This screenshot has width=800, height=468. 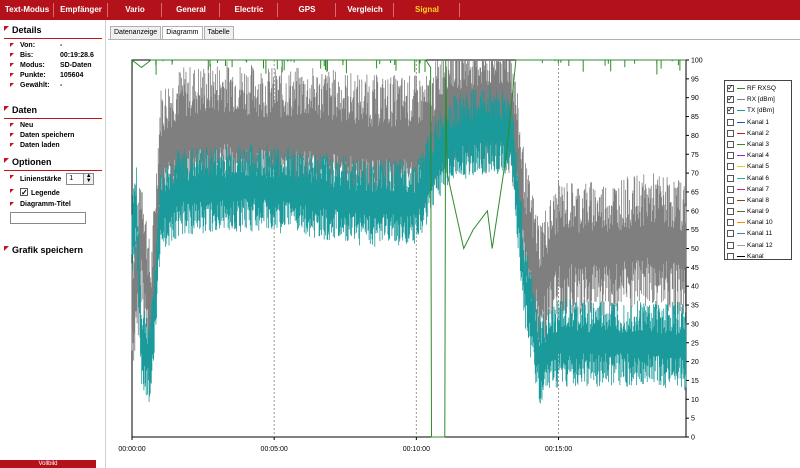 What do you see at coordinates (697, 61) in the screenshot?
I see `y-tick-label: 100` at bounding box center [697, 61].